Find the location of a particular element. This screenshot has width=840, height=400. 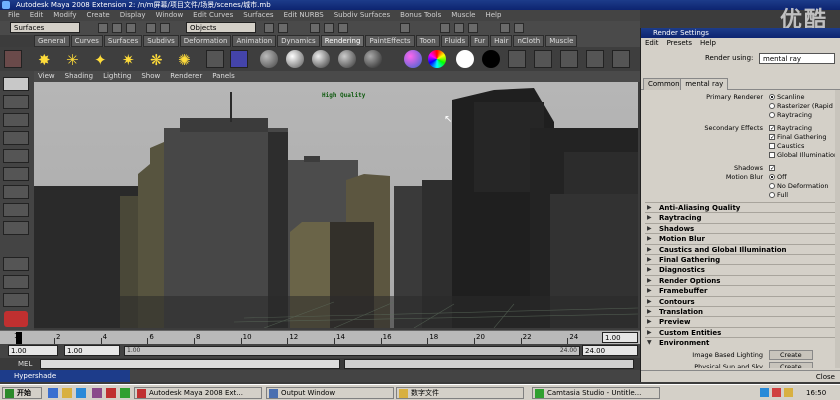

hypershade-shelf-icon is located at coordinates (595, 59).